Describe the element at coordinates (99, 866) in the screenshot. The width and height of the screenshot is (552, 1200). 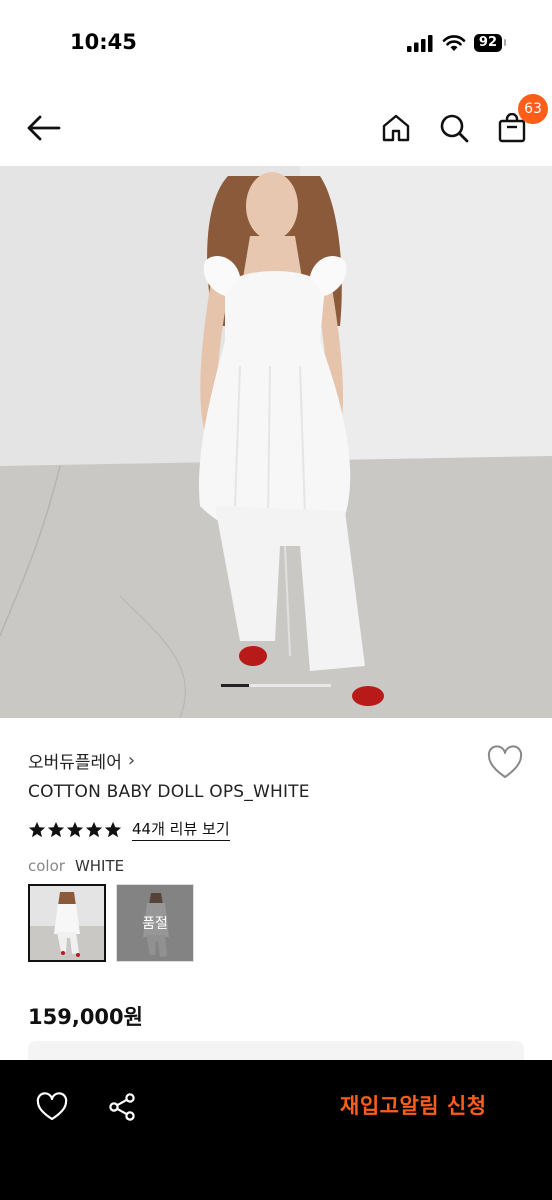
I see `color-value: WHITE` at that location.